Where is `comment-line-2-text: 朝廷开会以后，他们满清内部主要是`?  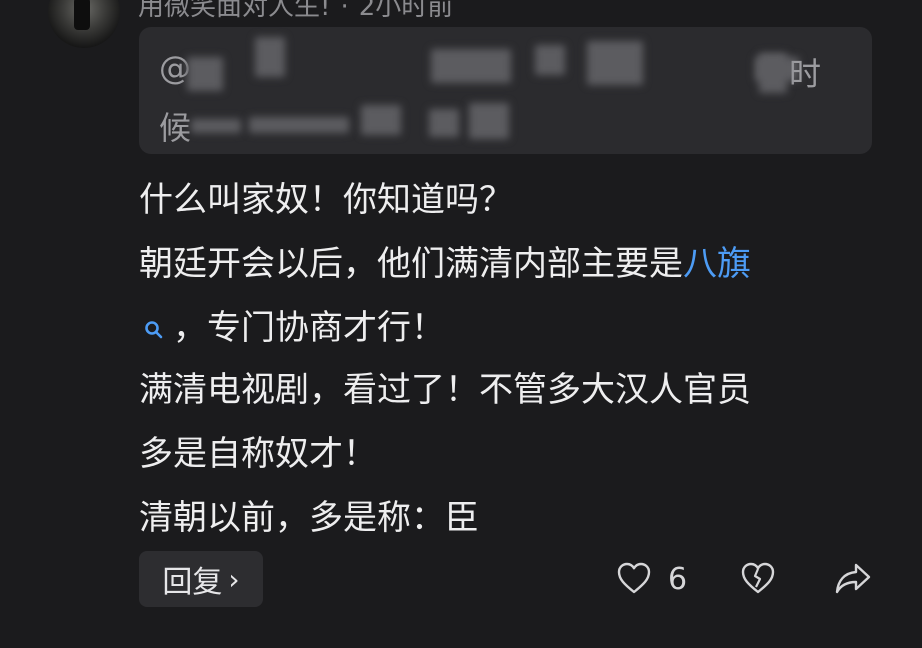 comment-line-2-text: 朝廷开会以后，他们满清内部主要是 is located at coordinates (411, 264).